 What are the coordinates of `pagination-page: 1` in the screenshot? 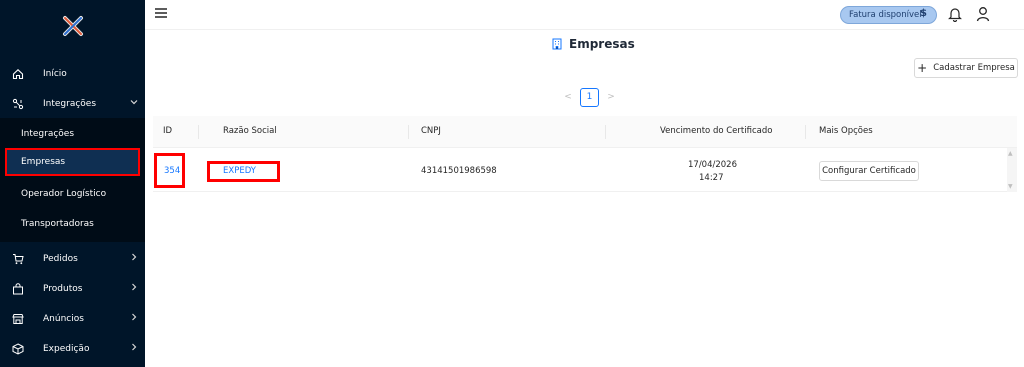 It's located at (589, 97).